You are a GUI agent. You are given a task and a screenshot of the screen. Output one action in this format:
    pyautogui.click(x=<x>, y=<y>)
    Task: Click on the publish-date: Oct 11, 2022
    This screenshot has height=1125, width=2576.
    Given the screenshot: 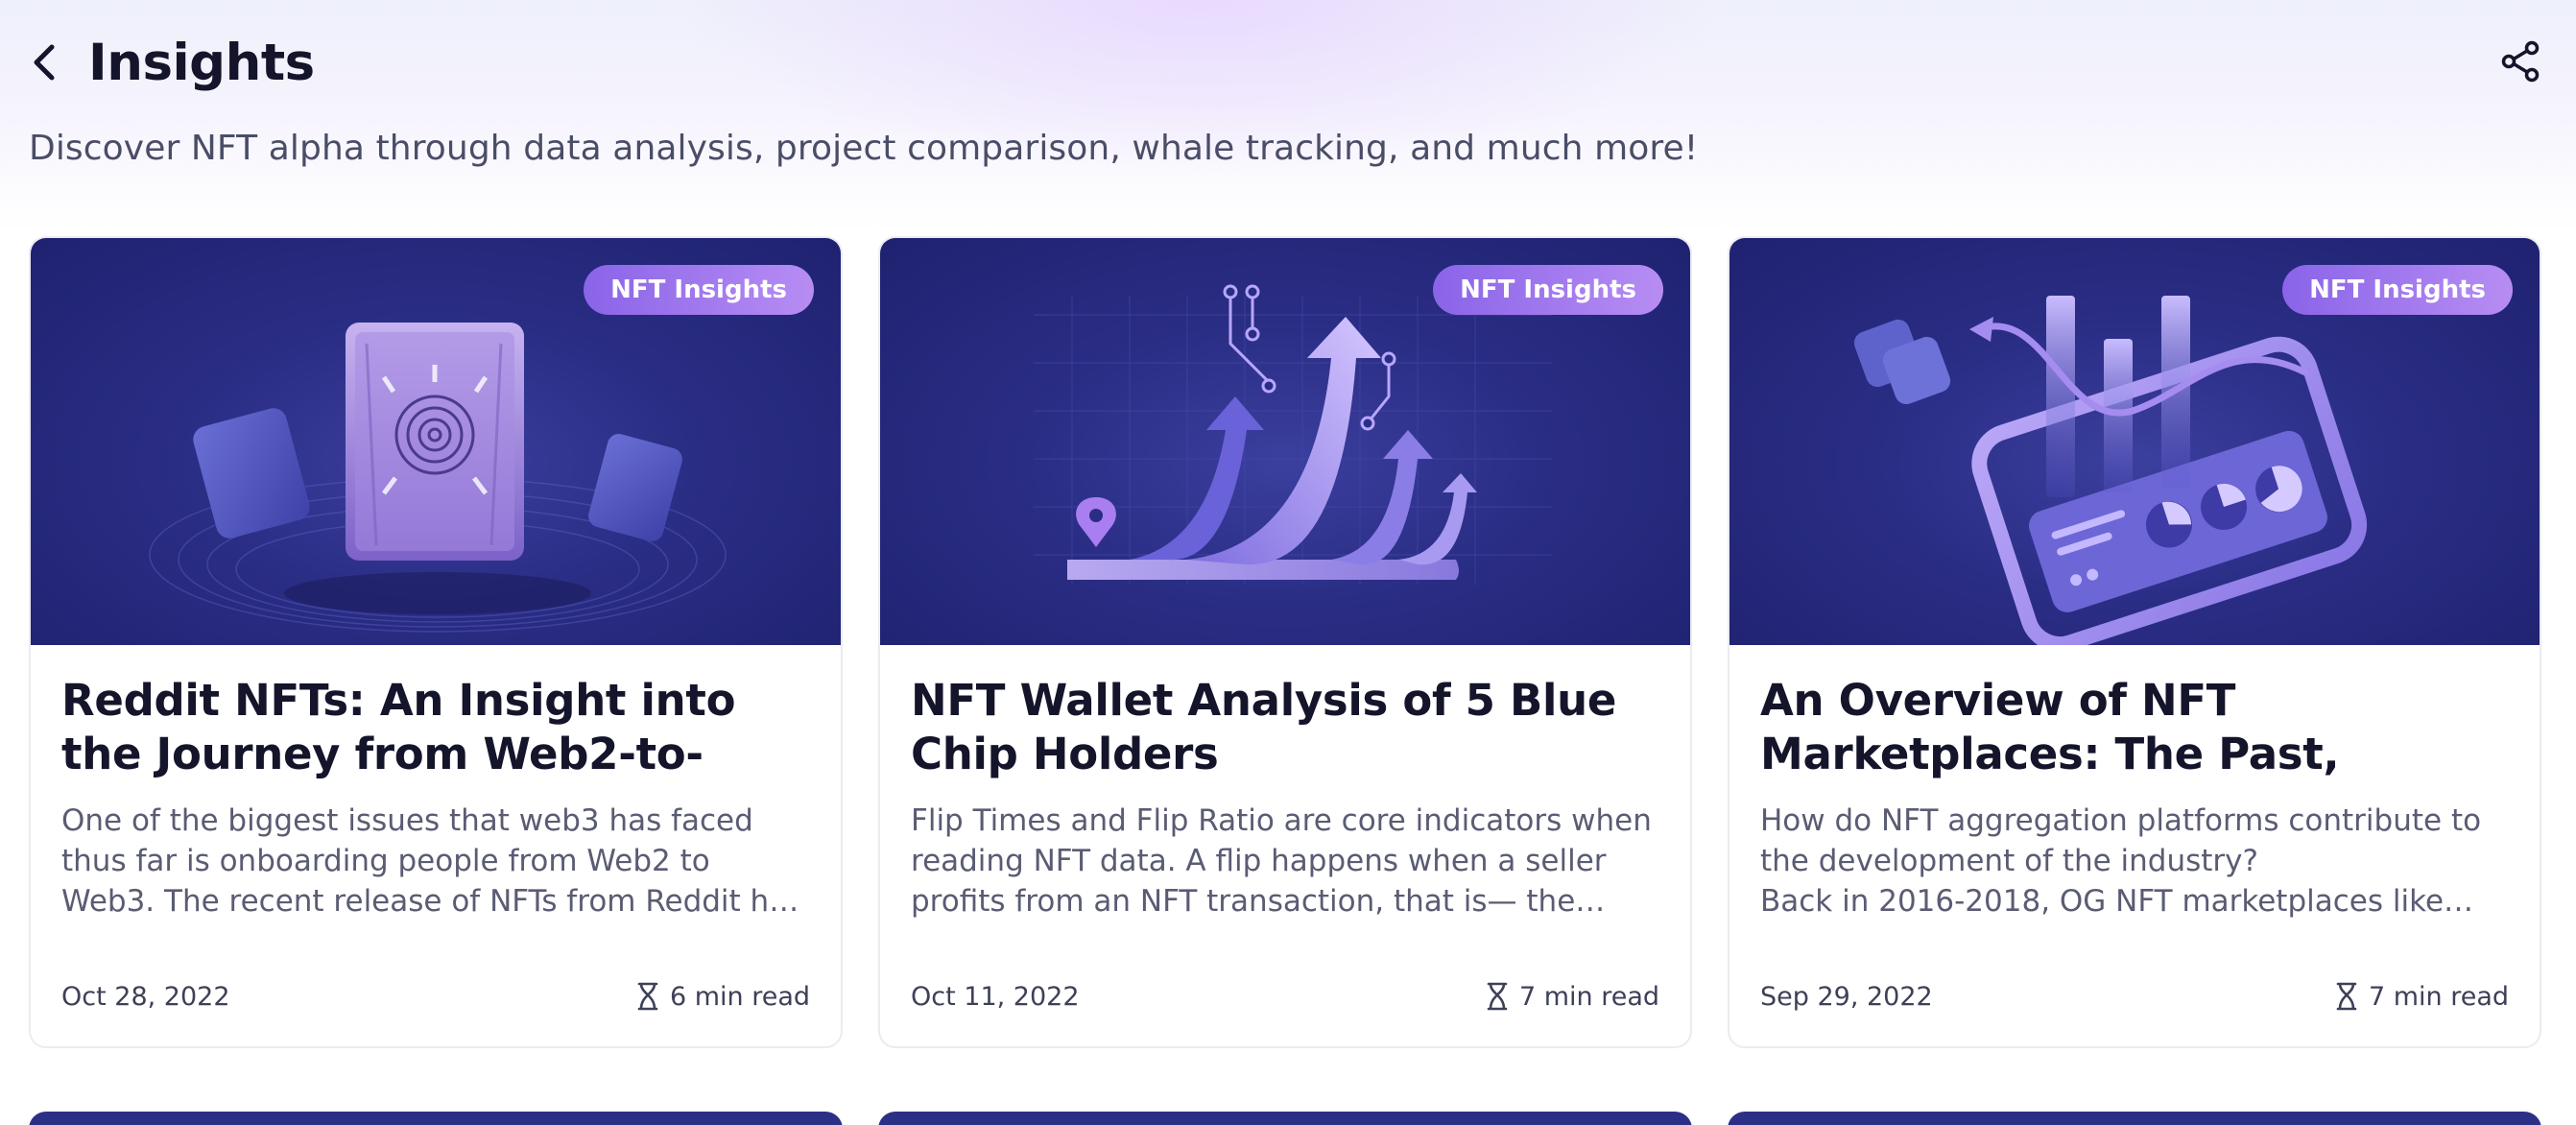 What is the action you would take?
    pyautogui.click(x=995, y=996)
    